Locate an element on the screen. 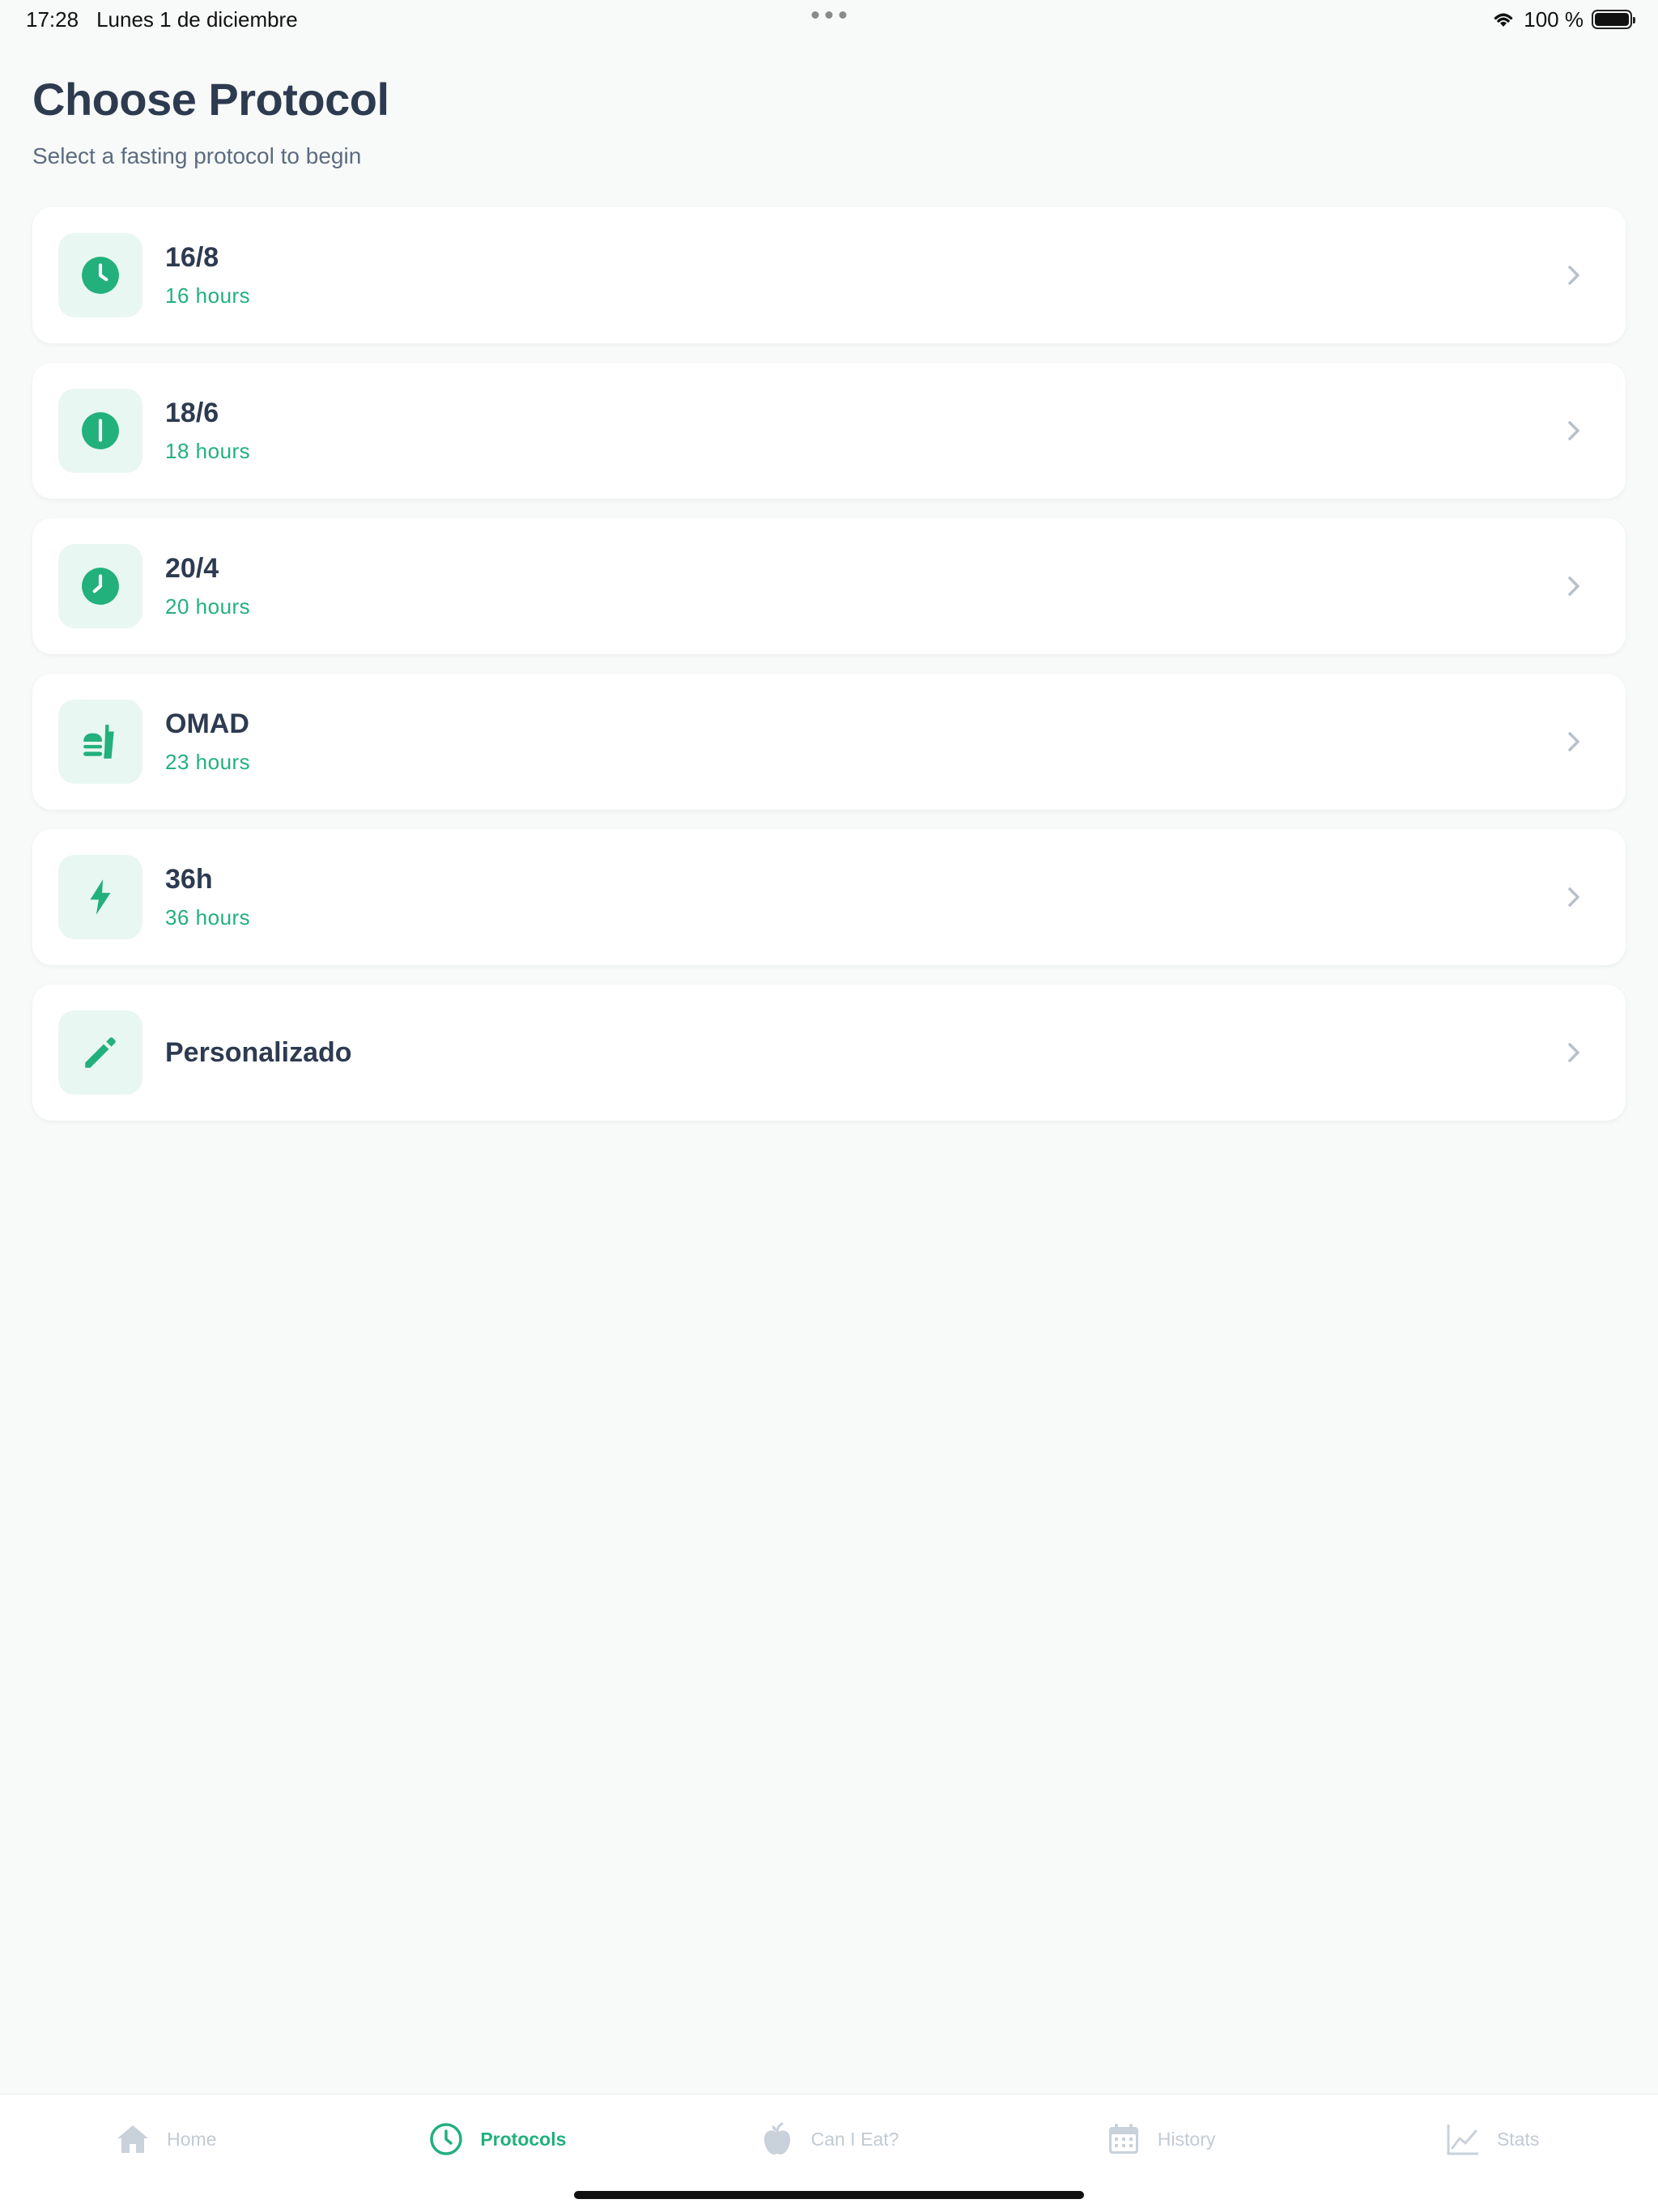 The height and width of the screenshot is (2212, 1658). protocol-card-20-4: 20/4 20 hours is located at coordinates (829, 586).